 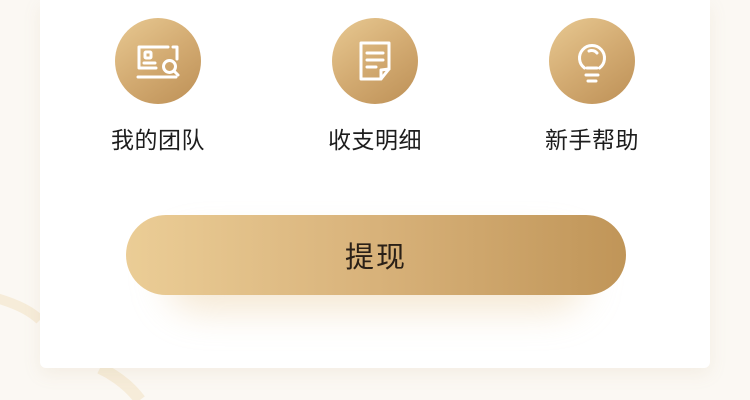 I want to click on team-id-card-search-icon, so click(x=158, y=62).